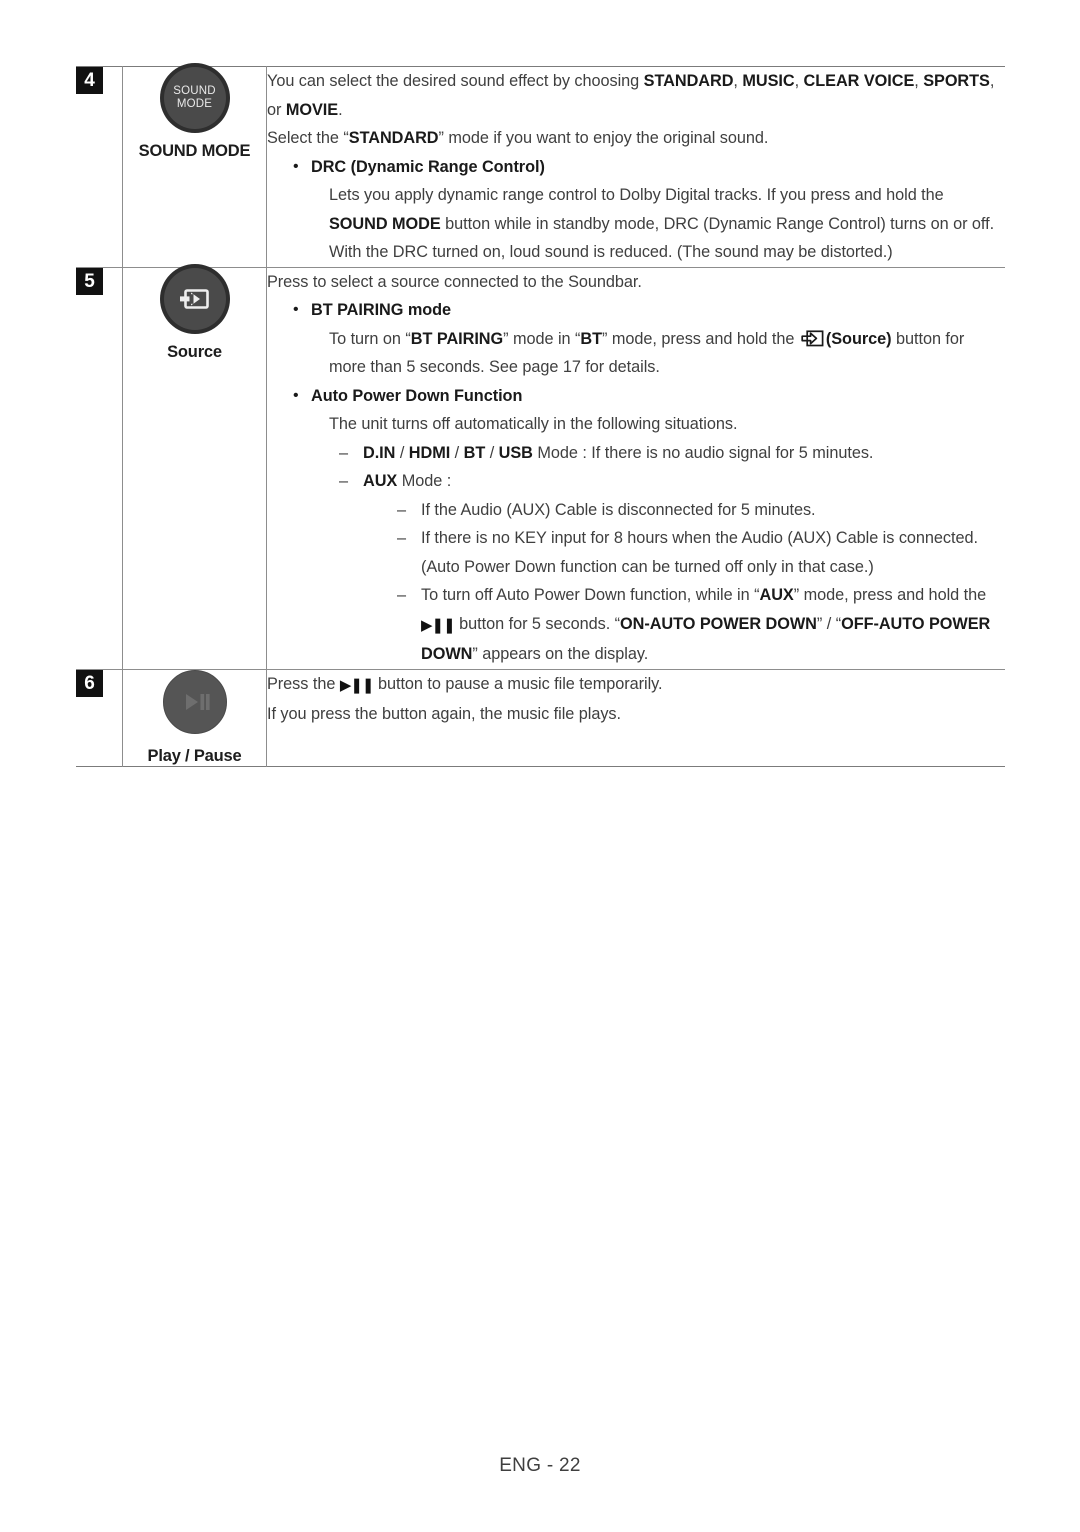 The height and width of the screenshot is (1532, 1080). I want to click on sub3-d: button for 5 seconds. “, so click(537, 623).